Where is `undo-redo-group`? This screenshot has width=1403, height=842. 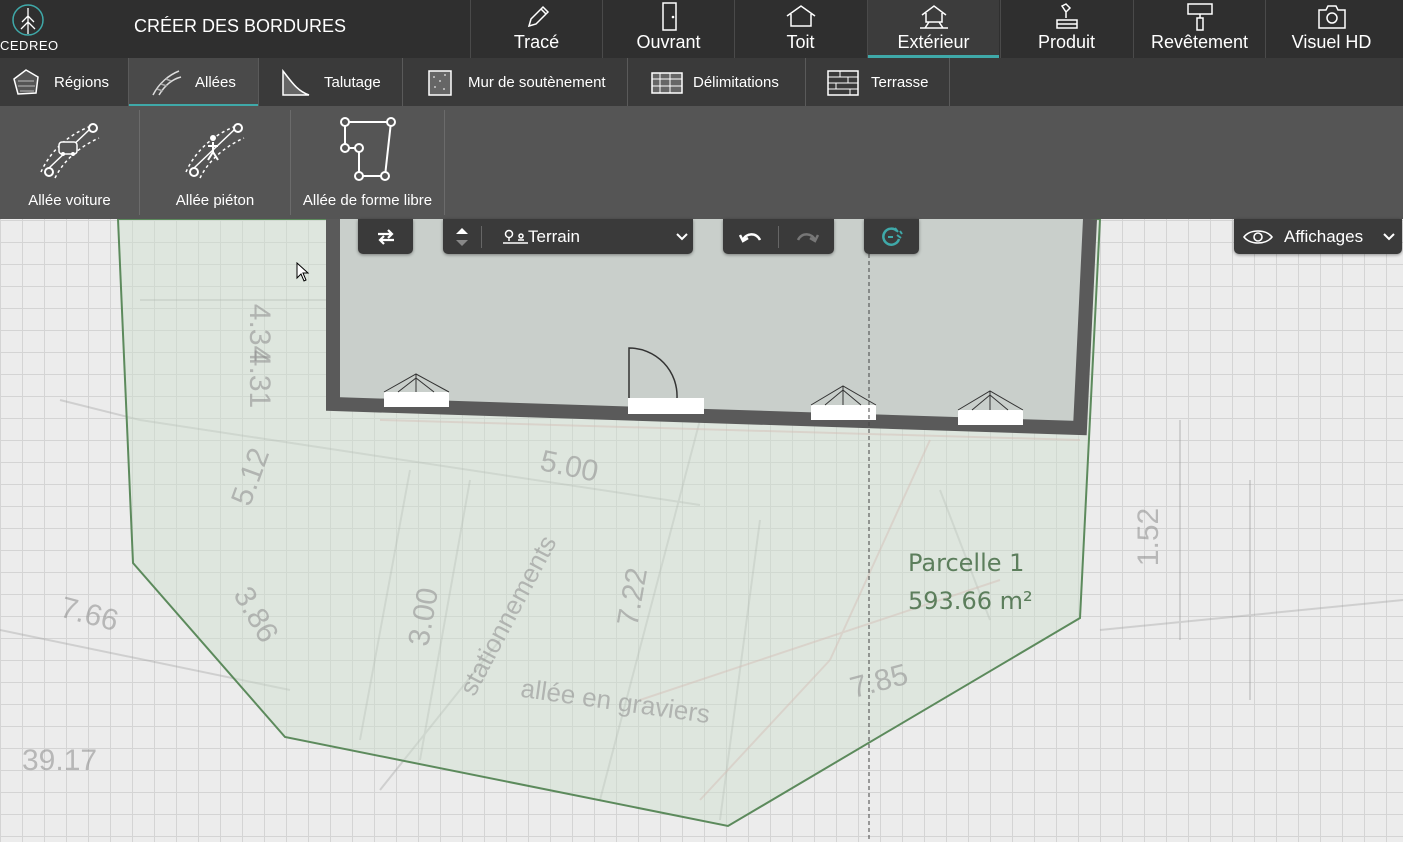 undo-redo-group is located at coordinates (778, 236).